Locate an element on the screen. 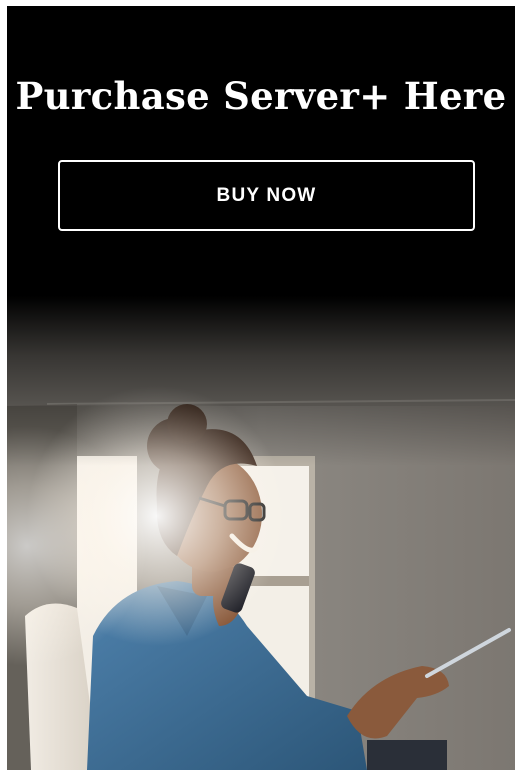 Image resolution: width=516 pixels, height=772 pixels. promo-headline: Purchase Server+ Here is located at coordinates (261, 96).